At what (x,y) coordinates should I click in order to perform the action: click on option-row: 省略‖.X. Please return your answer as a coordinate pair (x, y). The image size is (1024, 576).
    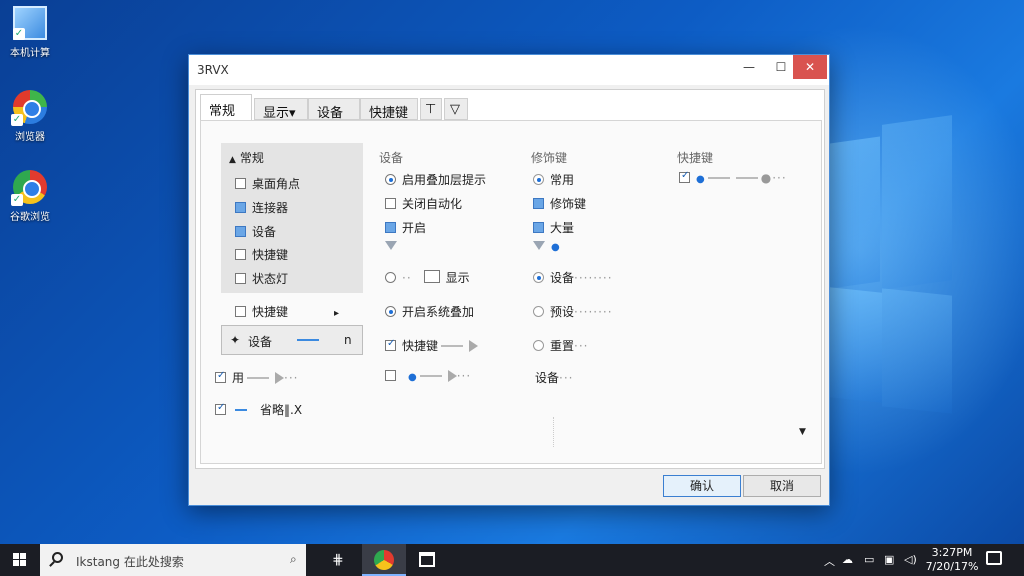
    Looking at the image, I should click on (258, 409).